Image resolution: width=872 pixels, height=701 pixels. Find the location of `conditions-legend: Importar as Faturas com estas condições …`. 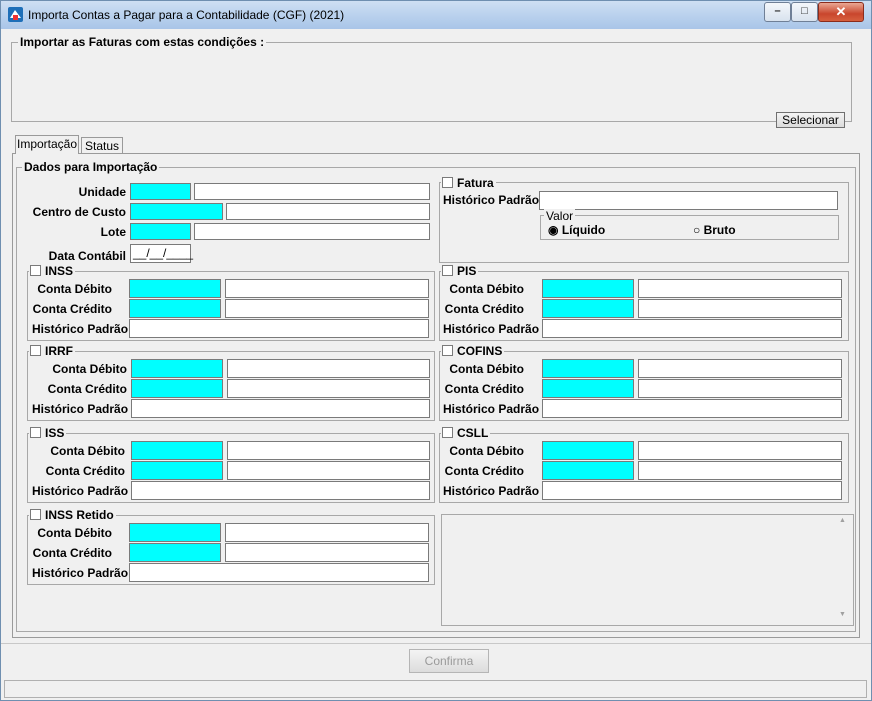

conditions-legend: Importar as Faturas com estas condições … is located at coordinates (142, 42).